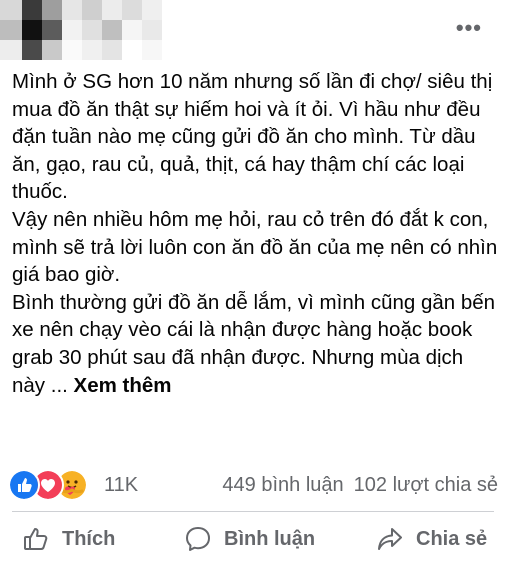 This screenshot has width=506, height=564. What do you see at coordinates (24, 485) in the screenshot?
I see `like-reaction-icon` at bounding box center [24, 485].